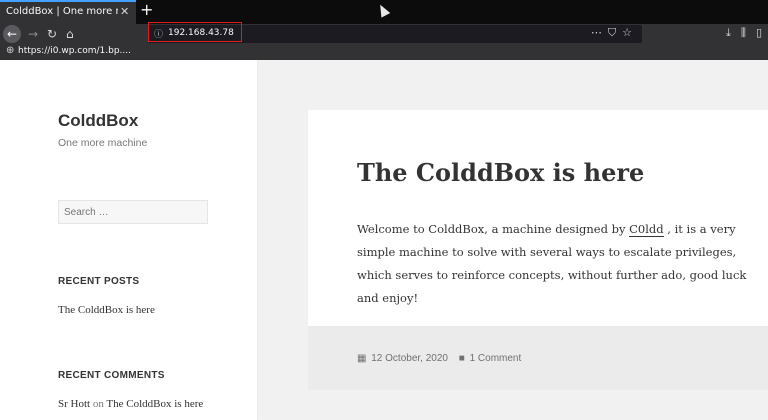  What do you see at coordinates (599, 32) in the screenshot?
I see `ellipsis-icon: ⋯` at bounding box center [599, 32].